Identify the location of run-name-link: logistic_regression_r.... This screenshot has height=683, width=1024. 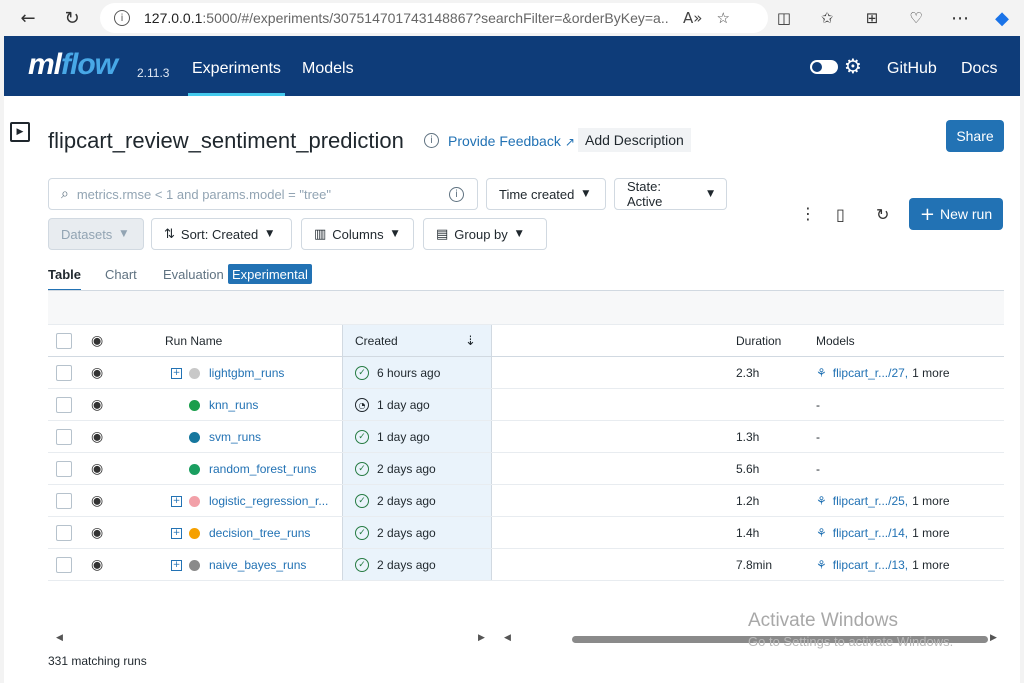
(268, 501).